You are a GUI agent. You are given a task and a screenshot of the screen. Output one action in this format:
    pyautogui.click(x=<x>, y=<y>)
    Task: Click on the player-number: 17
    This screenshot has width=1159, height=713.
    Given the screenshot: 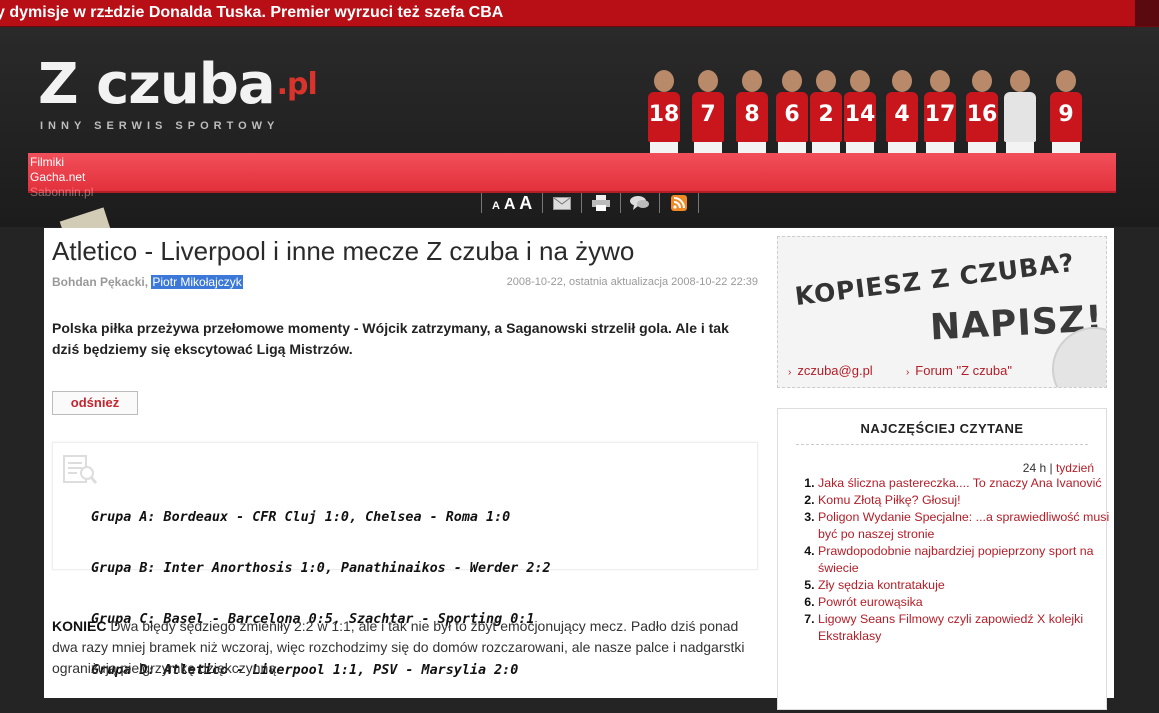 What is the action you would take?
    pyautogui.click(x=940, y=117)
    